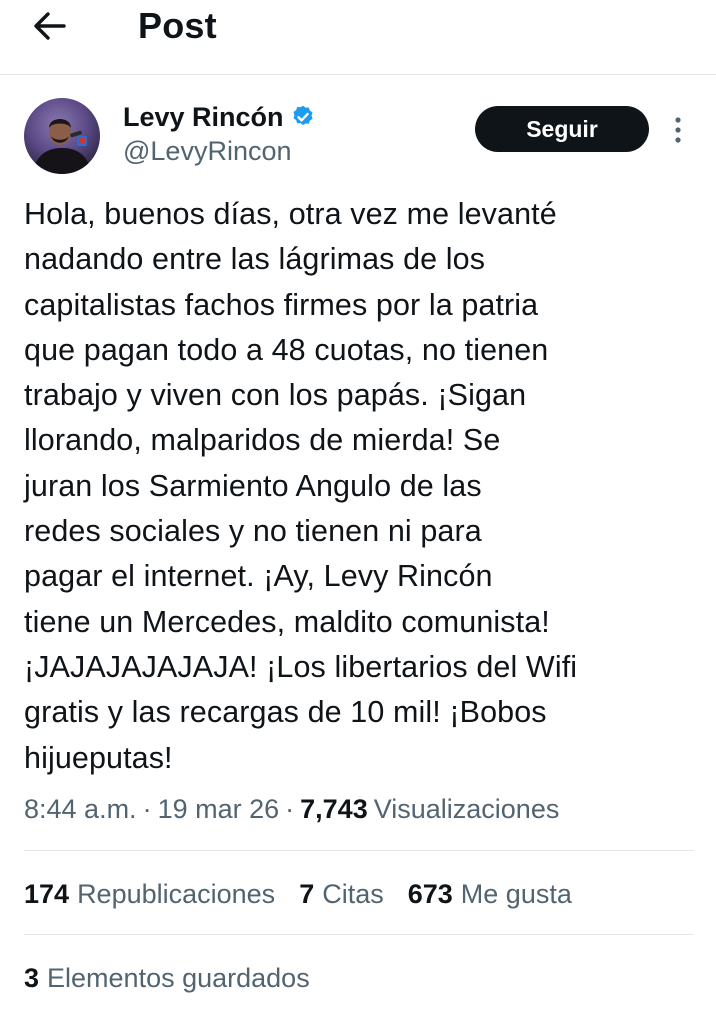 The width and height of the screenshot is (716, 1024). What do you see at coordinates (562, 129) in the screenshot?
I see `follow-button: Seguir` at bounding box center [562, 129].